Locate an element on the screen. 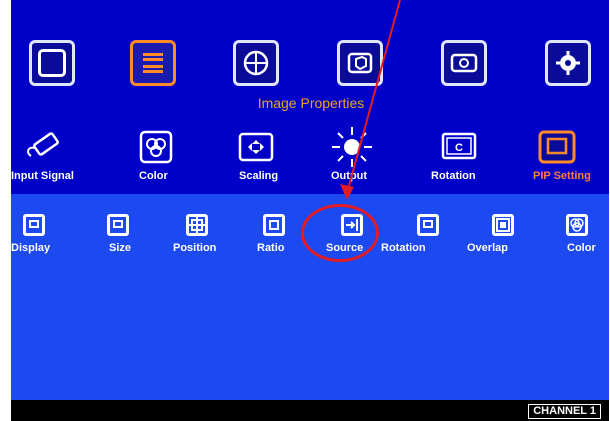  pip-item-ratio: Ratio is located at coordinates (271, 248).